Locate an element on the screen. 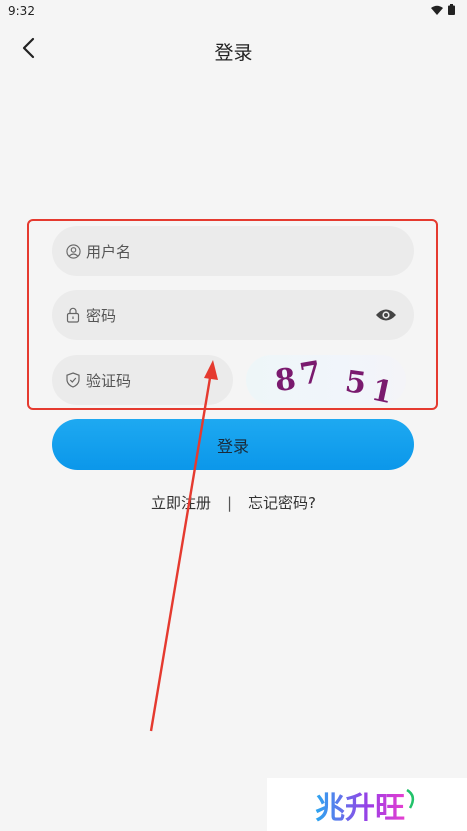  status-bar: 9:32 is located at coordinates (233, 11).